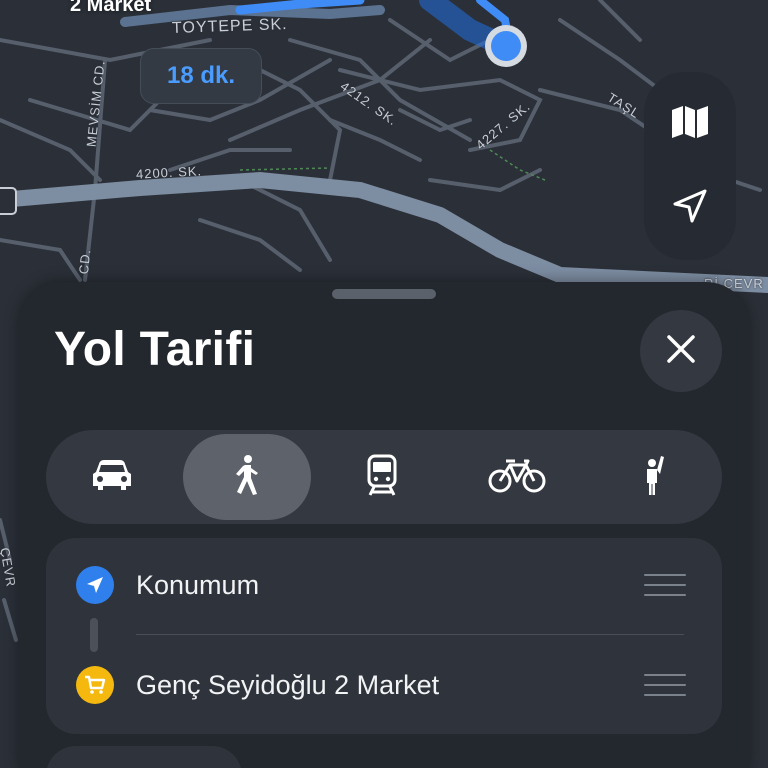  I want to click on cart-icon, so click(95, 685).